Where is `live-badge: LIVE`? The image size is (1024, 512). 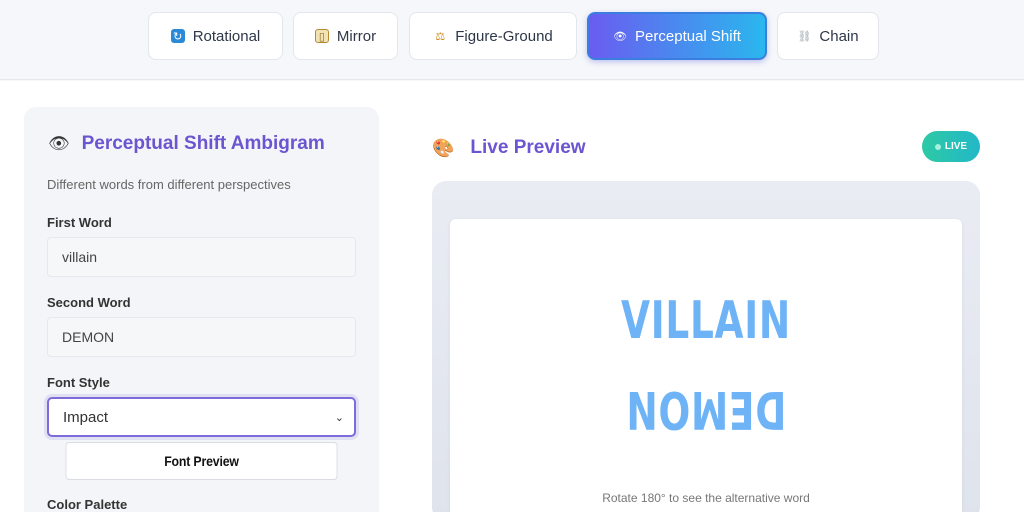 live-badge: LIVE is located at coordinates (951, 146).